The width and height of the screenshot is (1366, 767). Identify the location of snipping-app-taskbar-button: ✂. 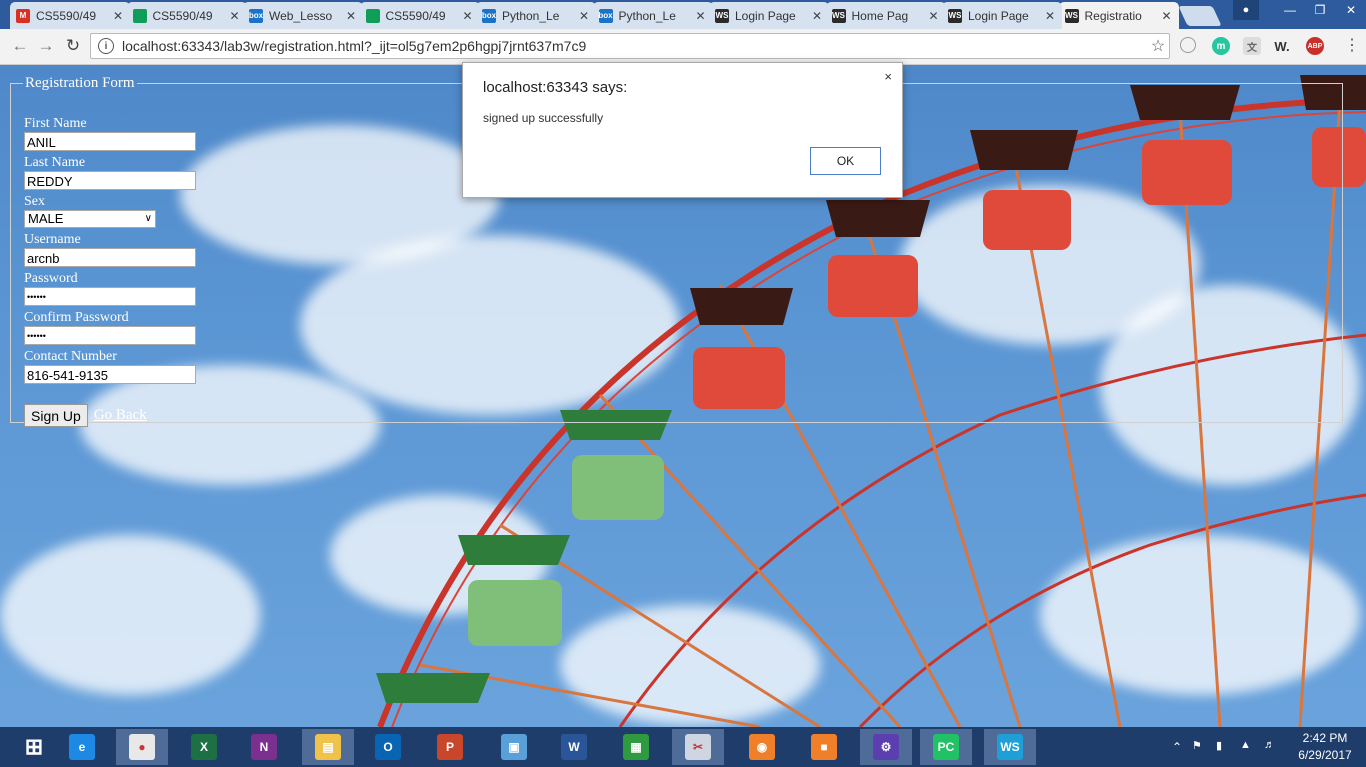
(698, 747).